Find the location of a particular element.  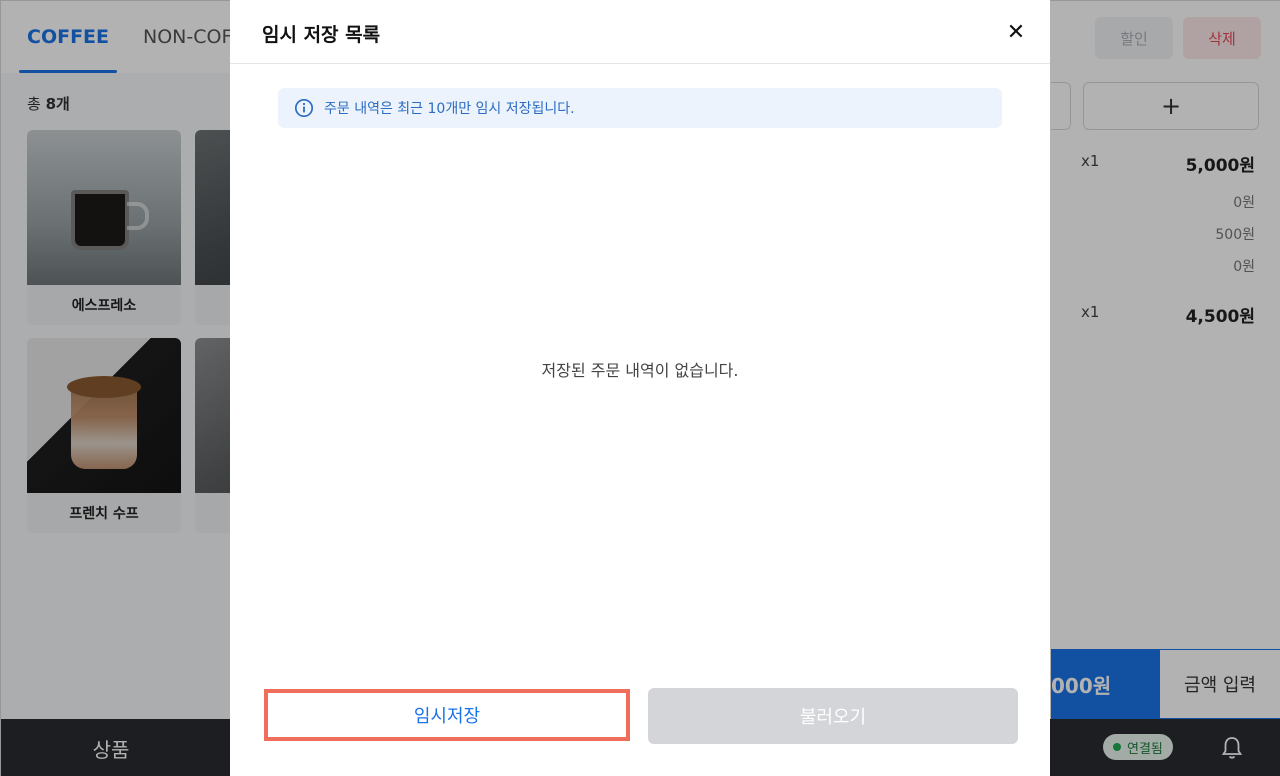

close-icon: ✕ is located at coordinates (1016, 32).